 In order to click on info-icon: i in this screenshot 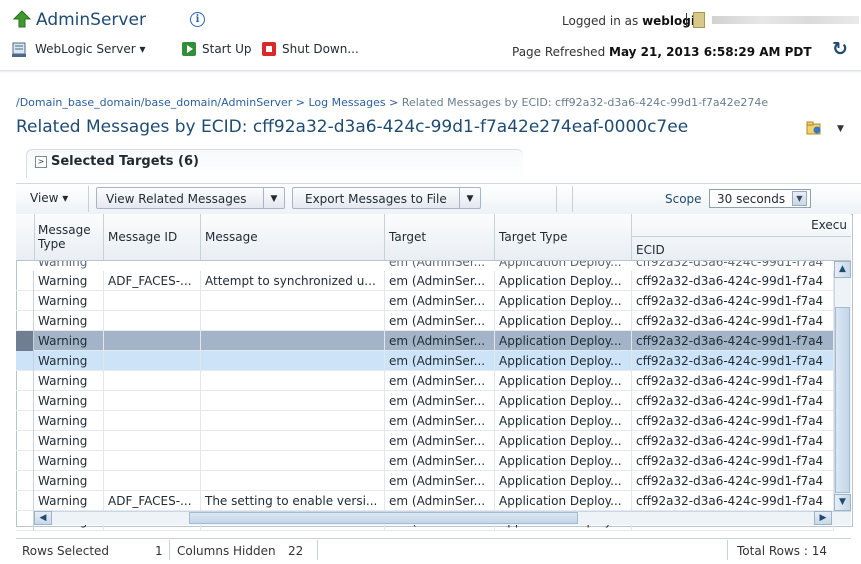, I will do `click(197, 19)`.